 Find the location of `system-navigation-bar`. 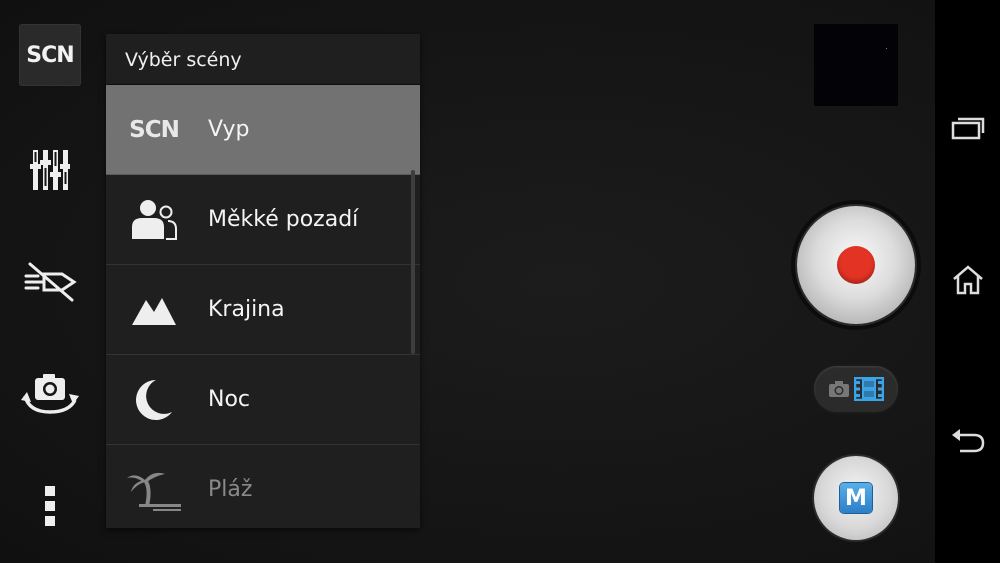

system-navigation-bar is located at coordinates (967, 281).